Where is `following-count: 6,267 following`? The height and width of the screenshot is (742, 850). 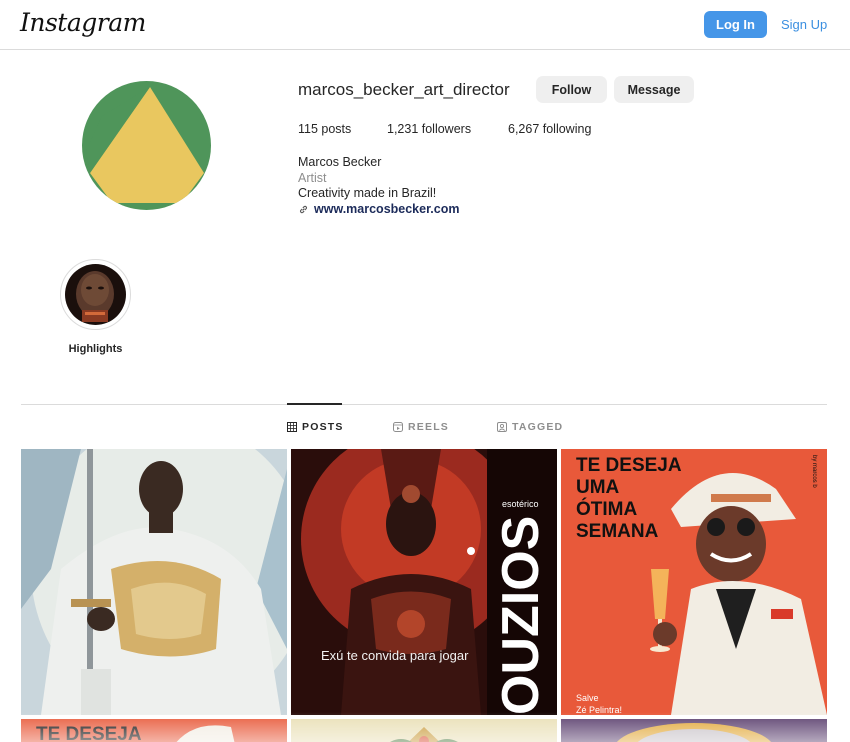
following-count: 6,267 following is located at coordinates (549, 129).